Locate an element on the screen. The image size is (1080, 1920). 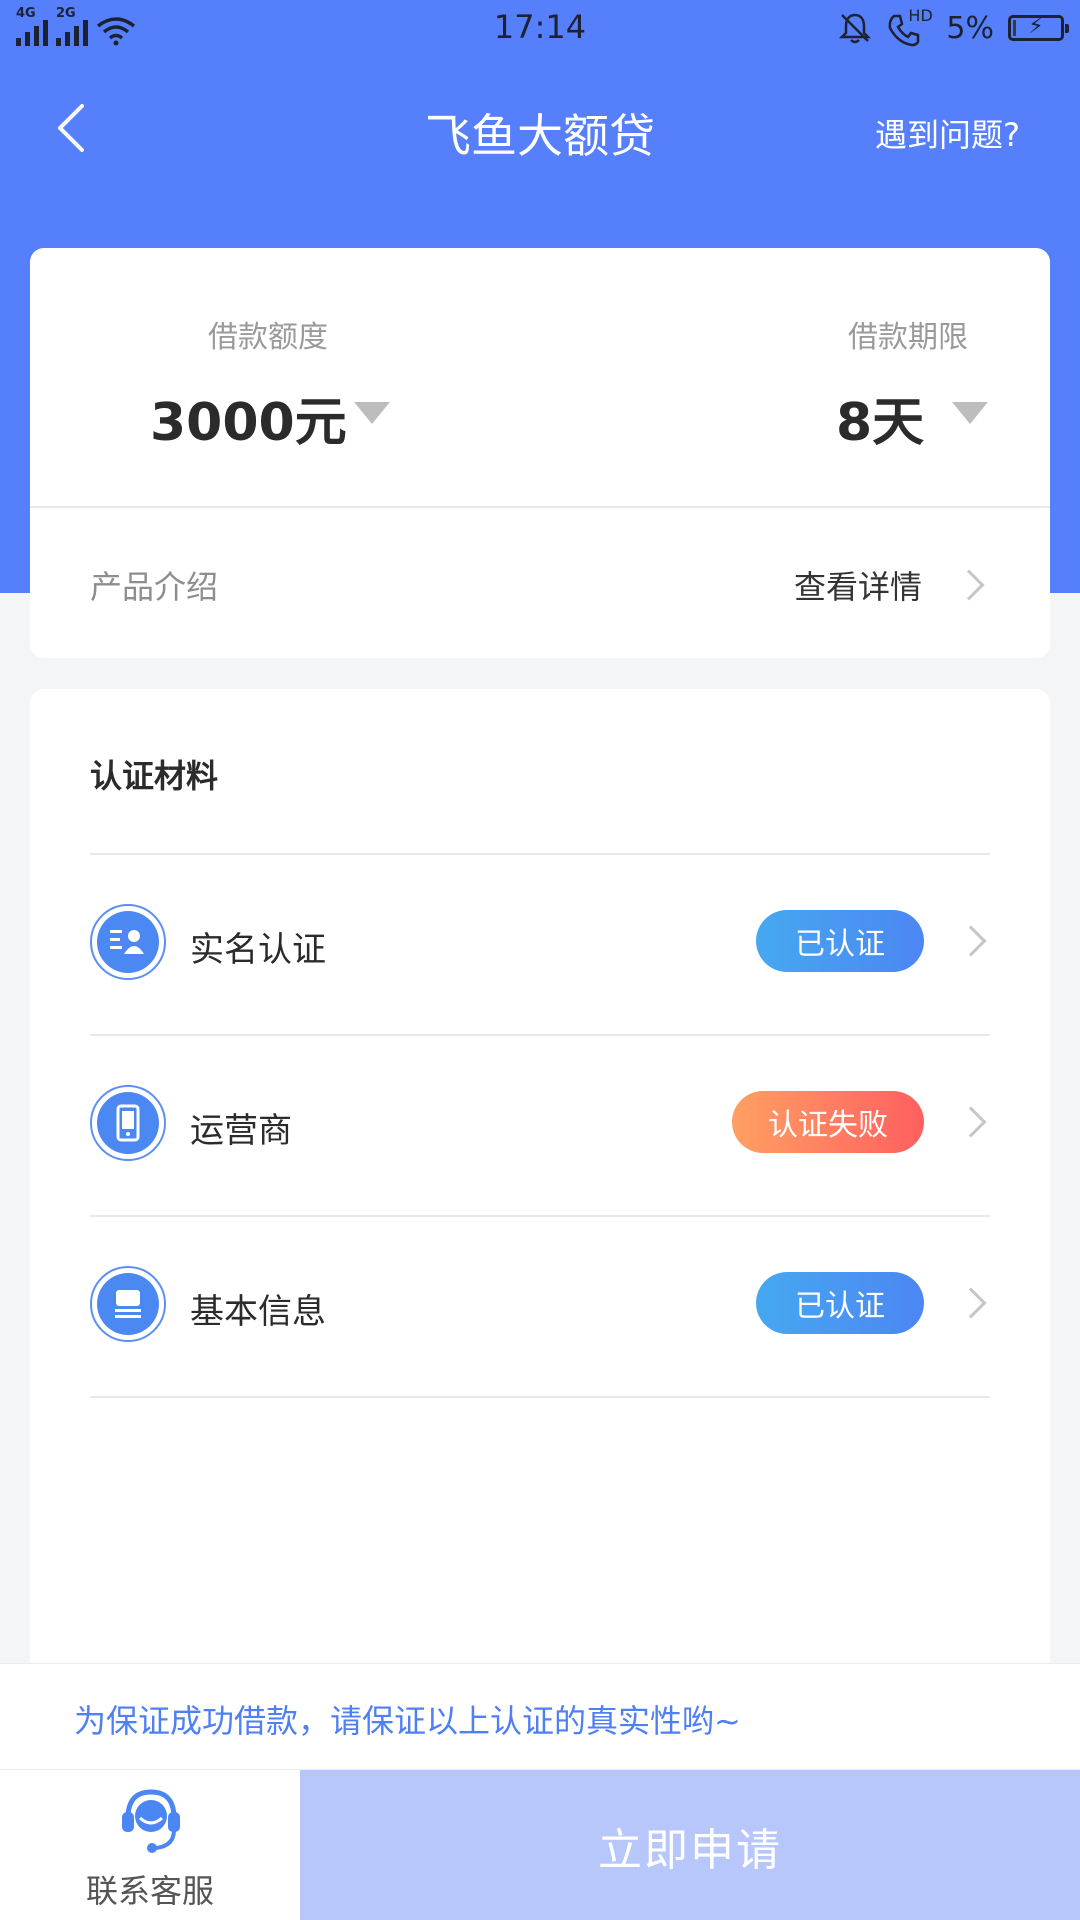
product-intro-row: 产品介绍 查看详情 is located at coordinates (540, 583).